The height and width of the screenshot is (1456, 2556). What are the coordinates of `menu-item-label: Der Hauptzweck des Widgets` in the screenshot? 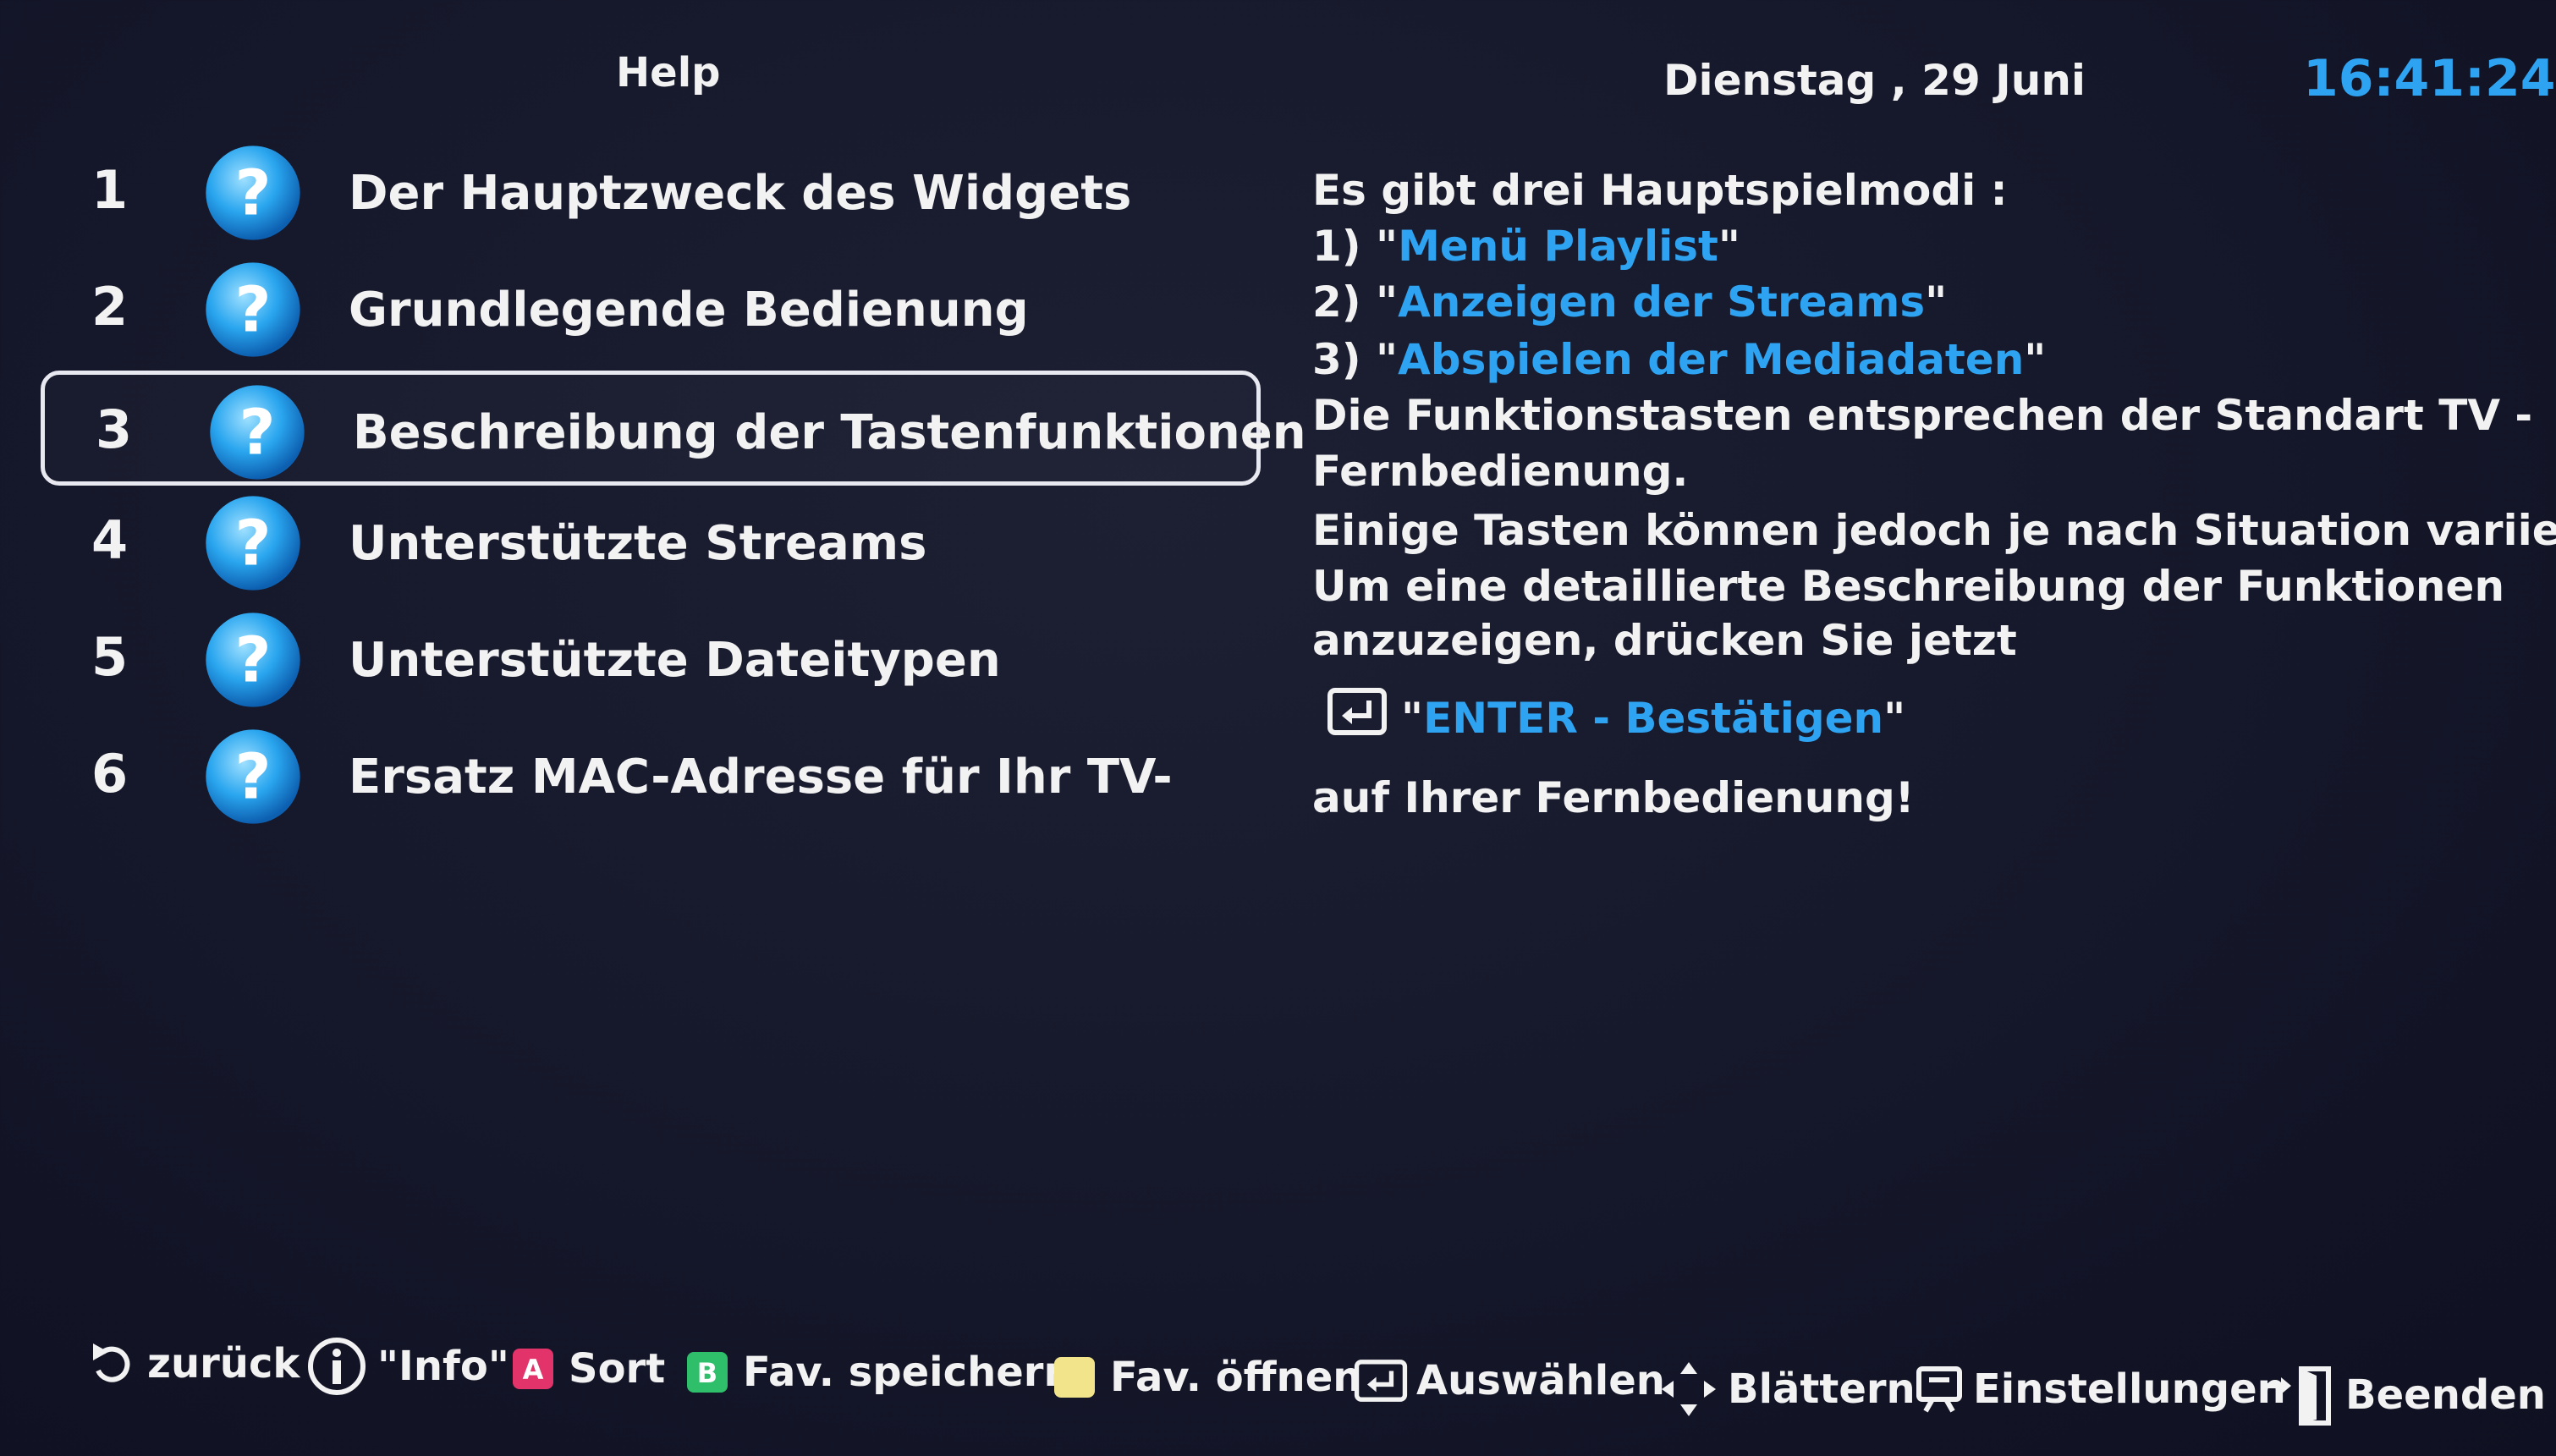 It's located at (740, 194).